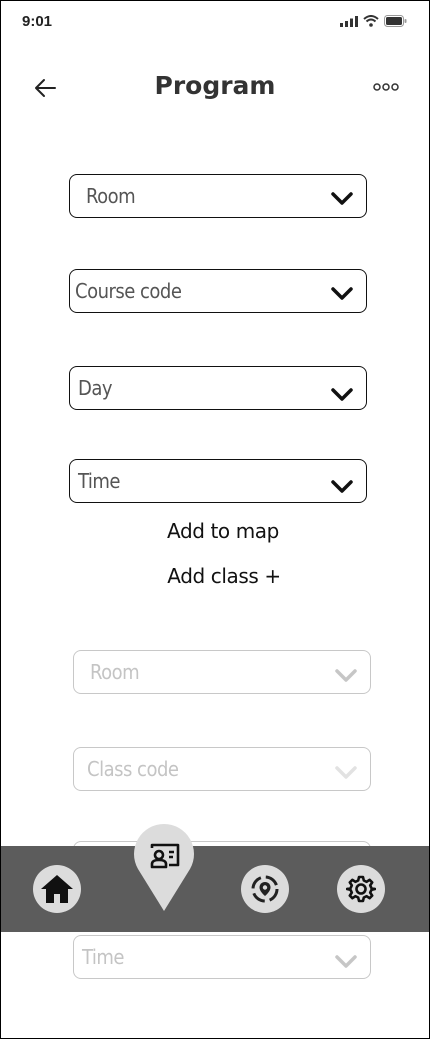  I want to click on nav-location-button, so click(265, 889).